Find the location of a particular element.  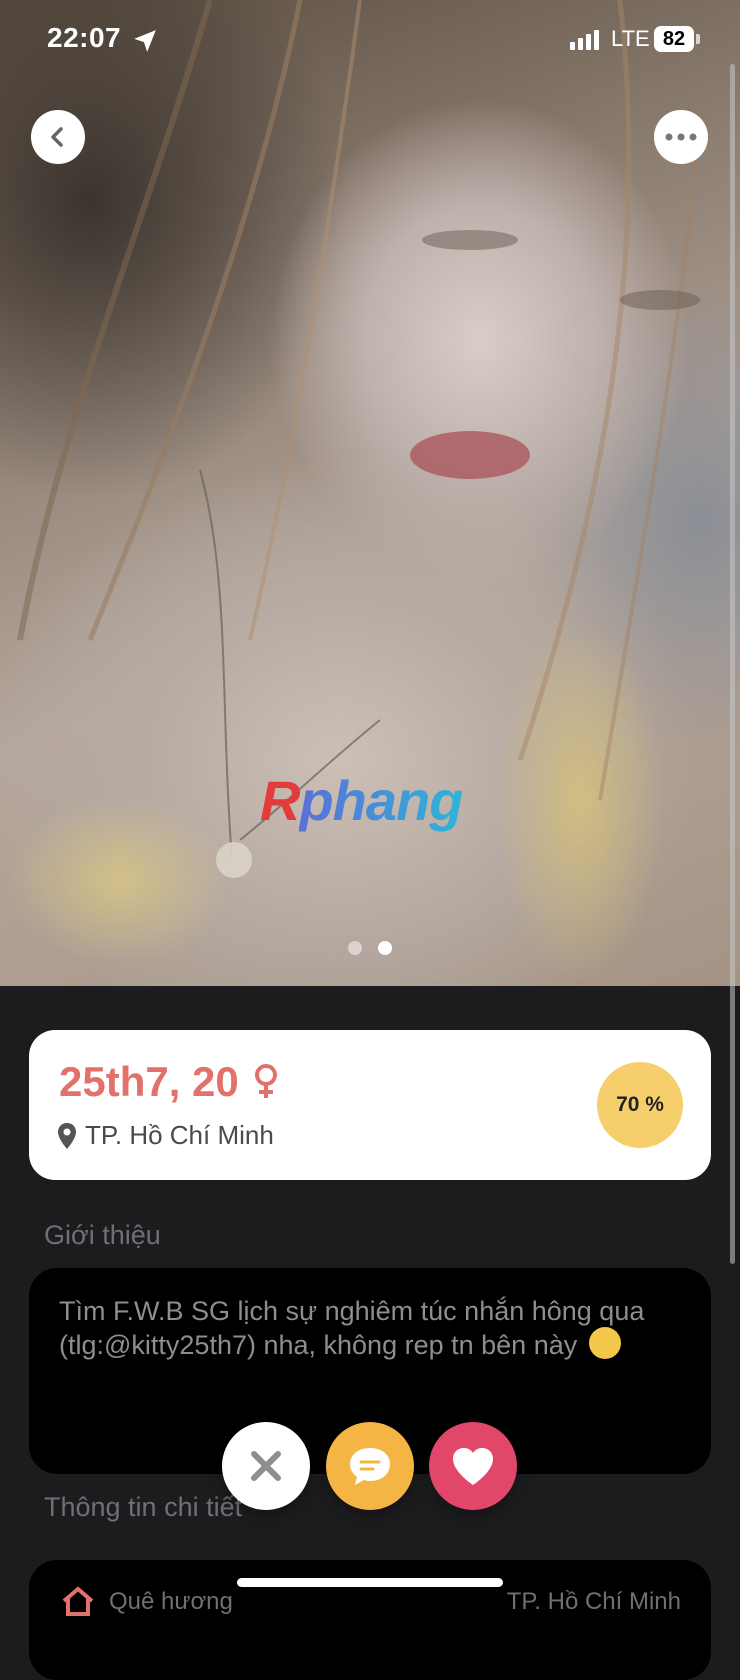

status-time: 22:07 is located at coordinates (84, 37).